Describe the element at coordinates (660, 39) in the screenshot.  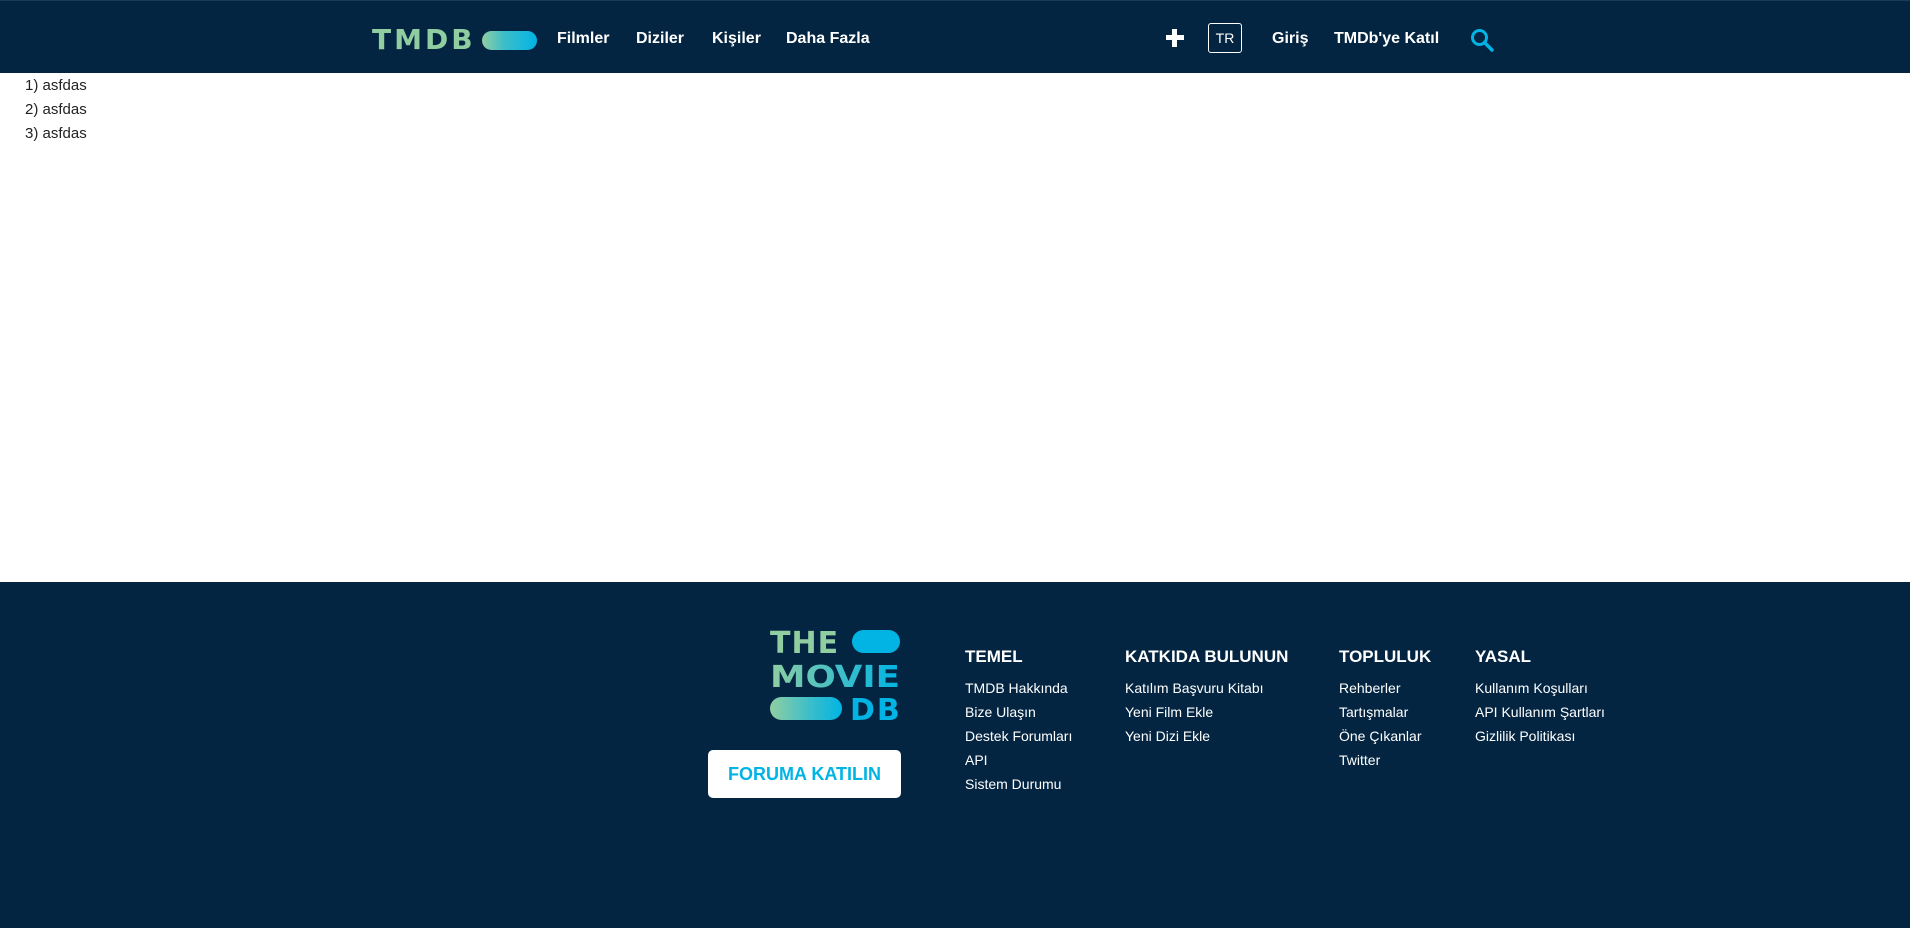
I see `nav-tv-shows: Diziler` at that location.